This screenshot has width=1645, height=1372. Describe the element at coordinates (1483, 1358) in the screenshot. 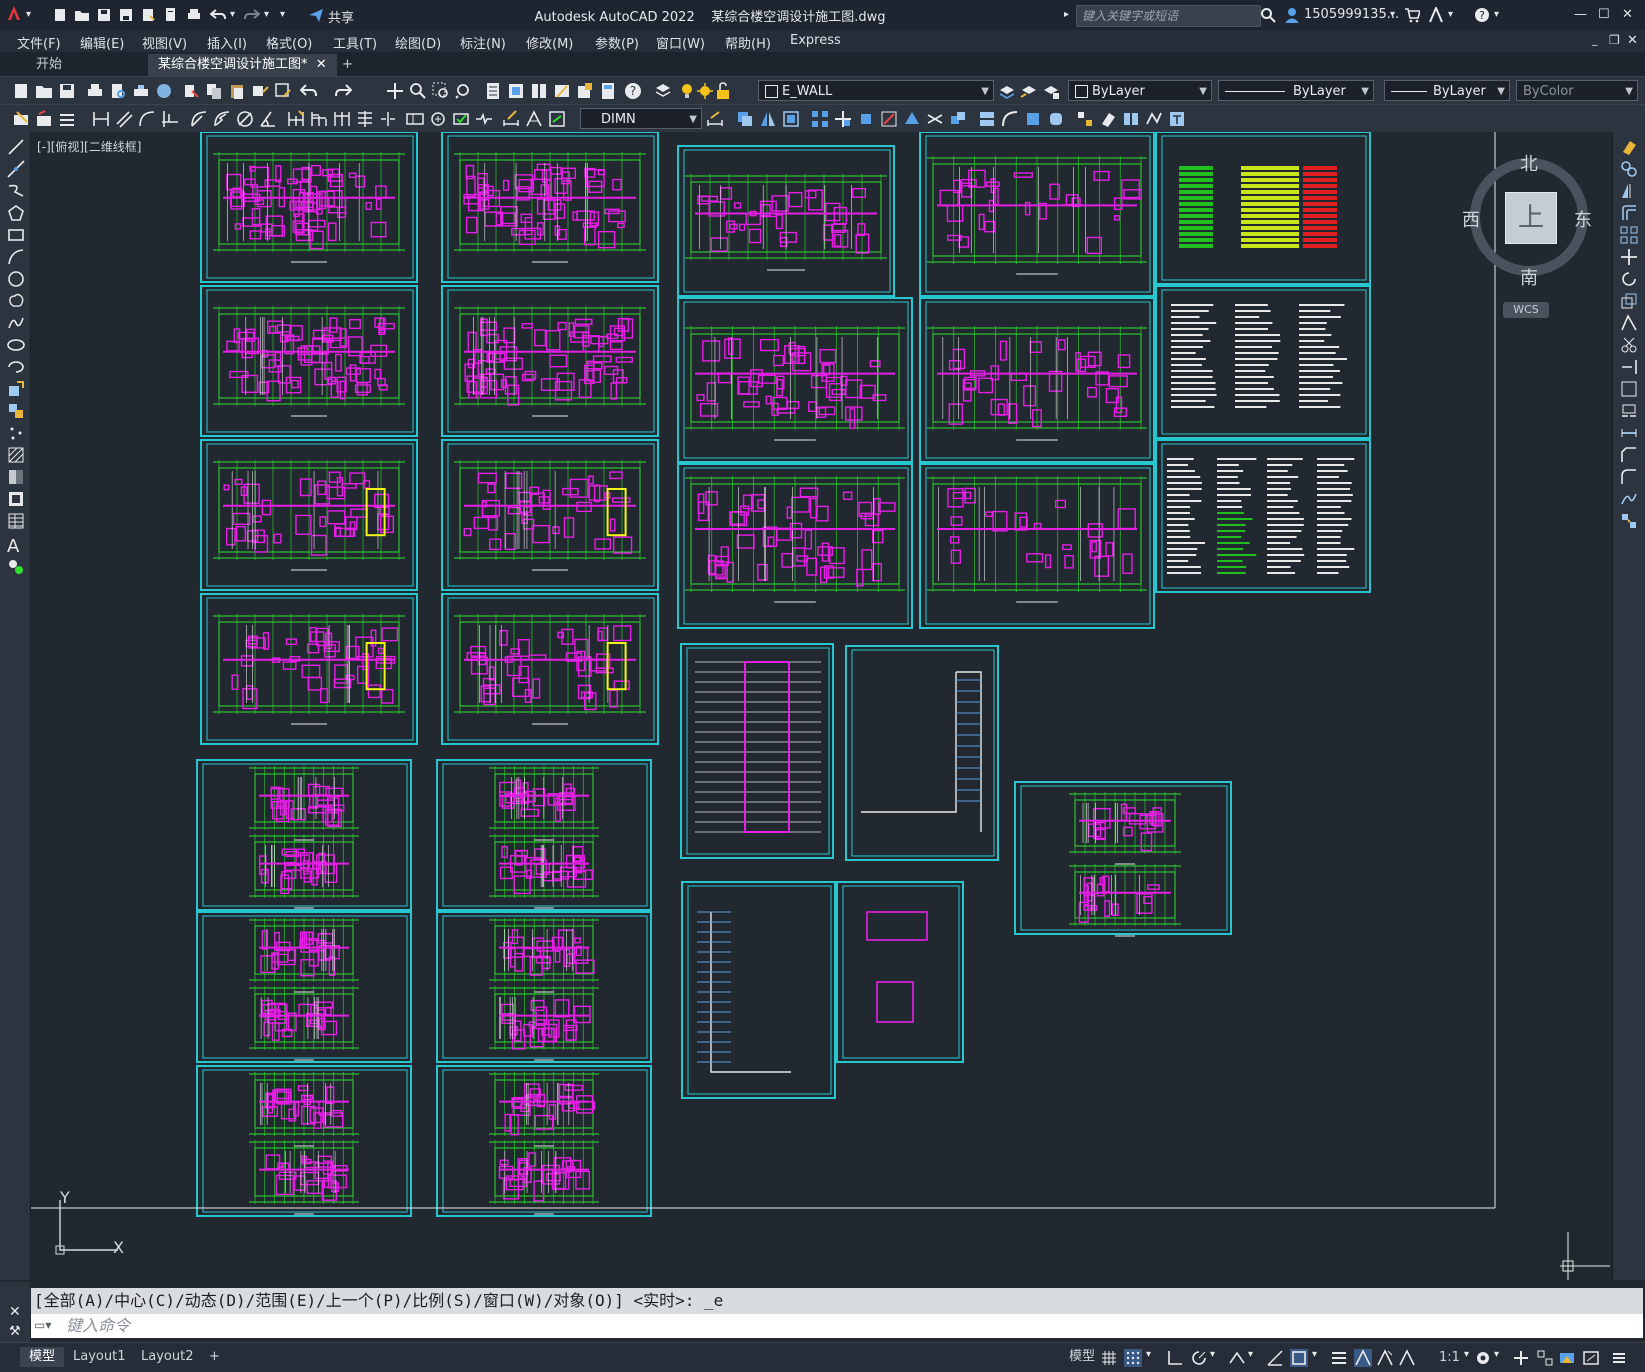

I see `gear-icon` at that location.